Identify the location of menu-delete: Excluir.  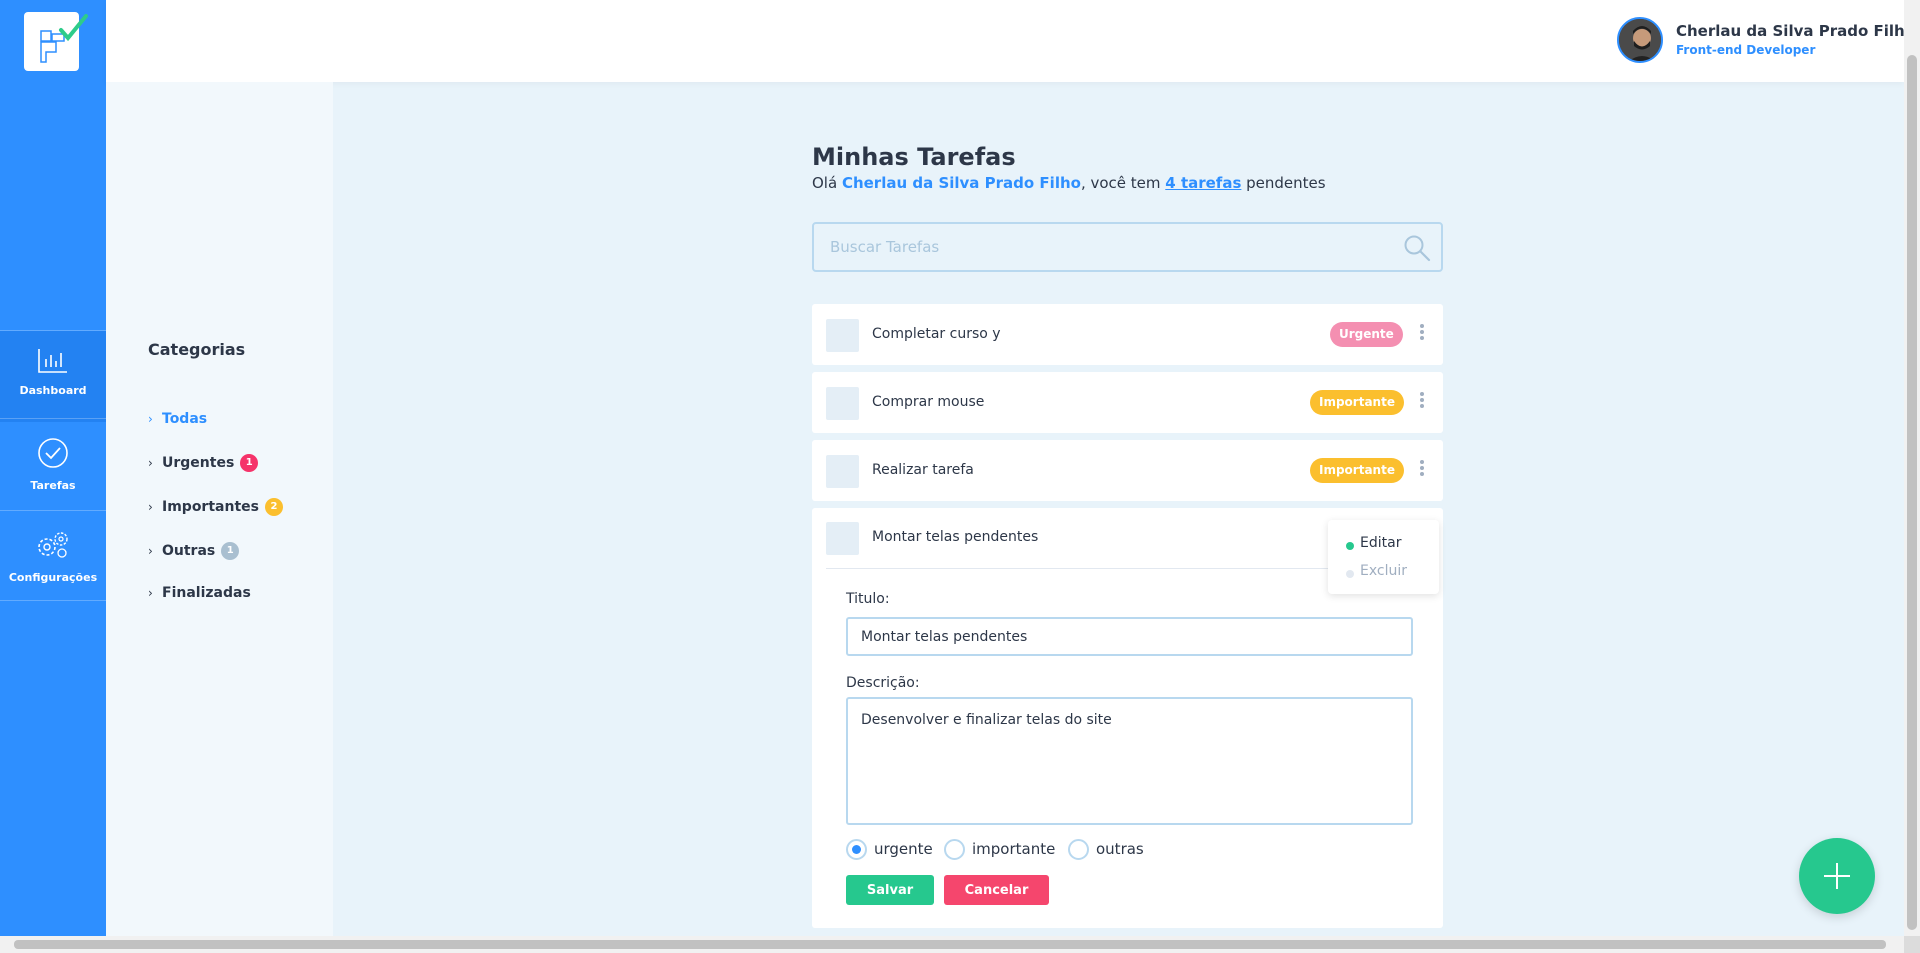
(1383, 571).